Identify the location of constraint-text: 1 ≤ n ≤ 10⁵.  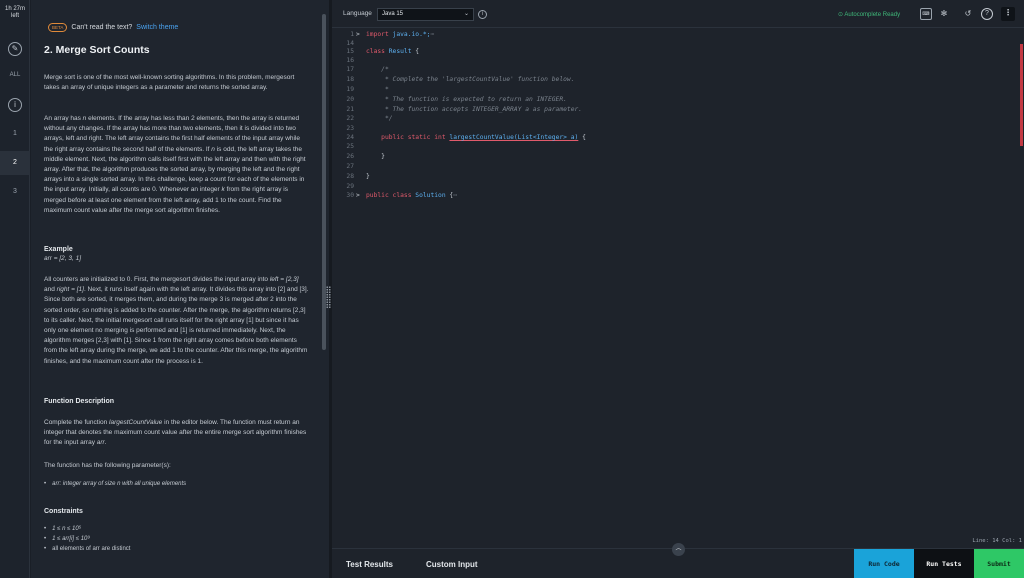
(67, 529).